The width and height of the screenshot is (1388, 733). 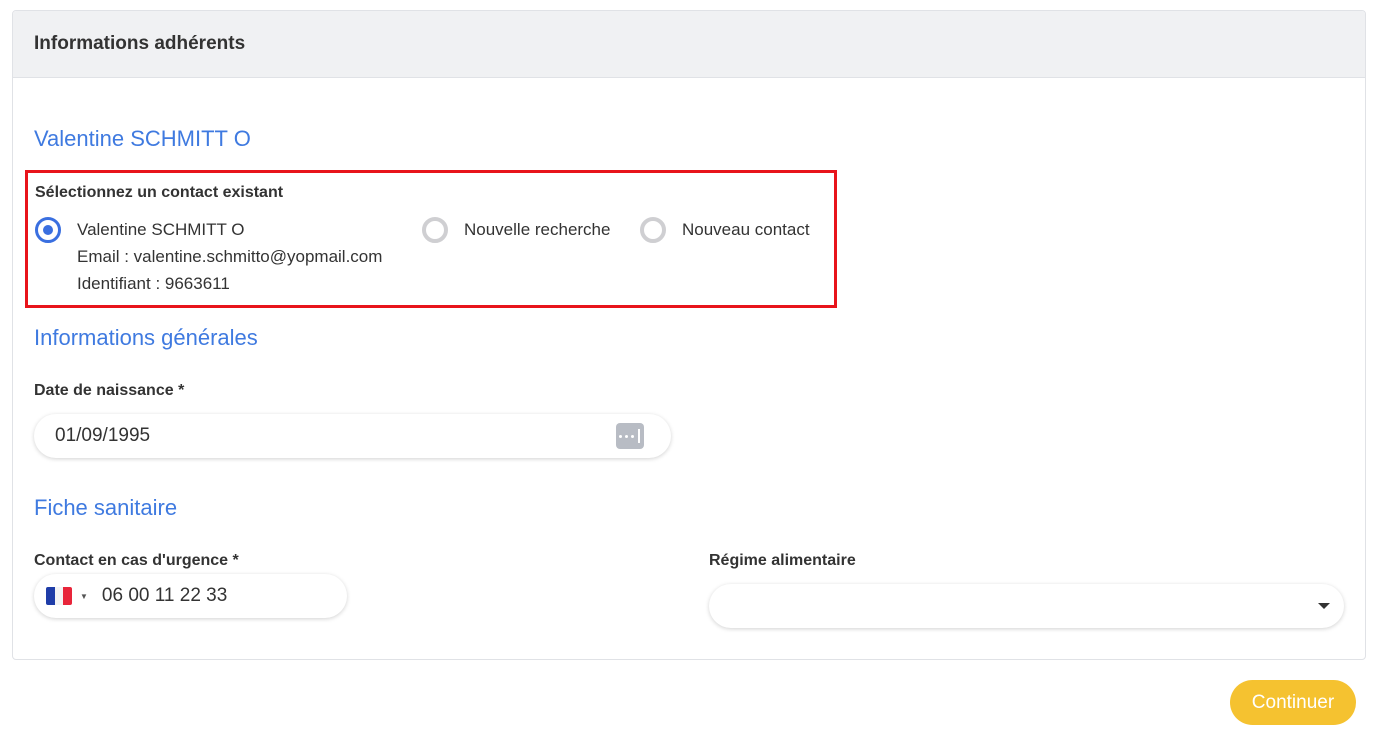 I want to click on contact-select-title: Sélectionnez un contact existant, so click(x=159, y=192).